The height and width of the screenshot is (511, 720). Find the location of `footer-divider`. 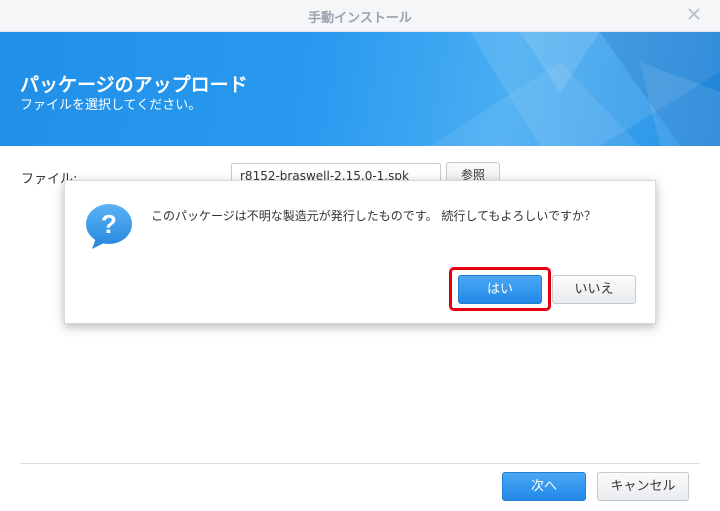

footer-divider is located at coordinates (360, 463).